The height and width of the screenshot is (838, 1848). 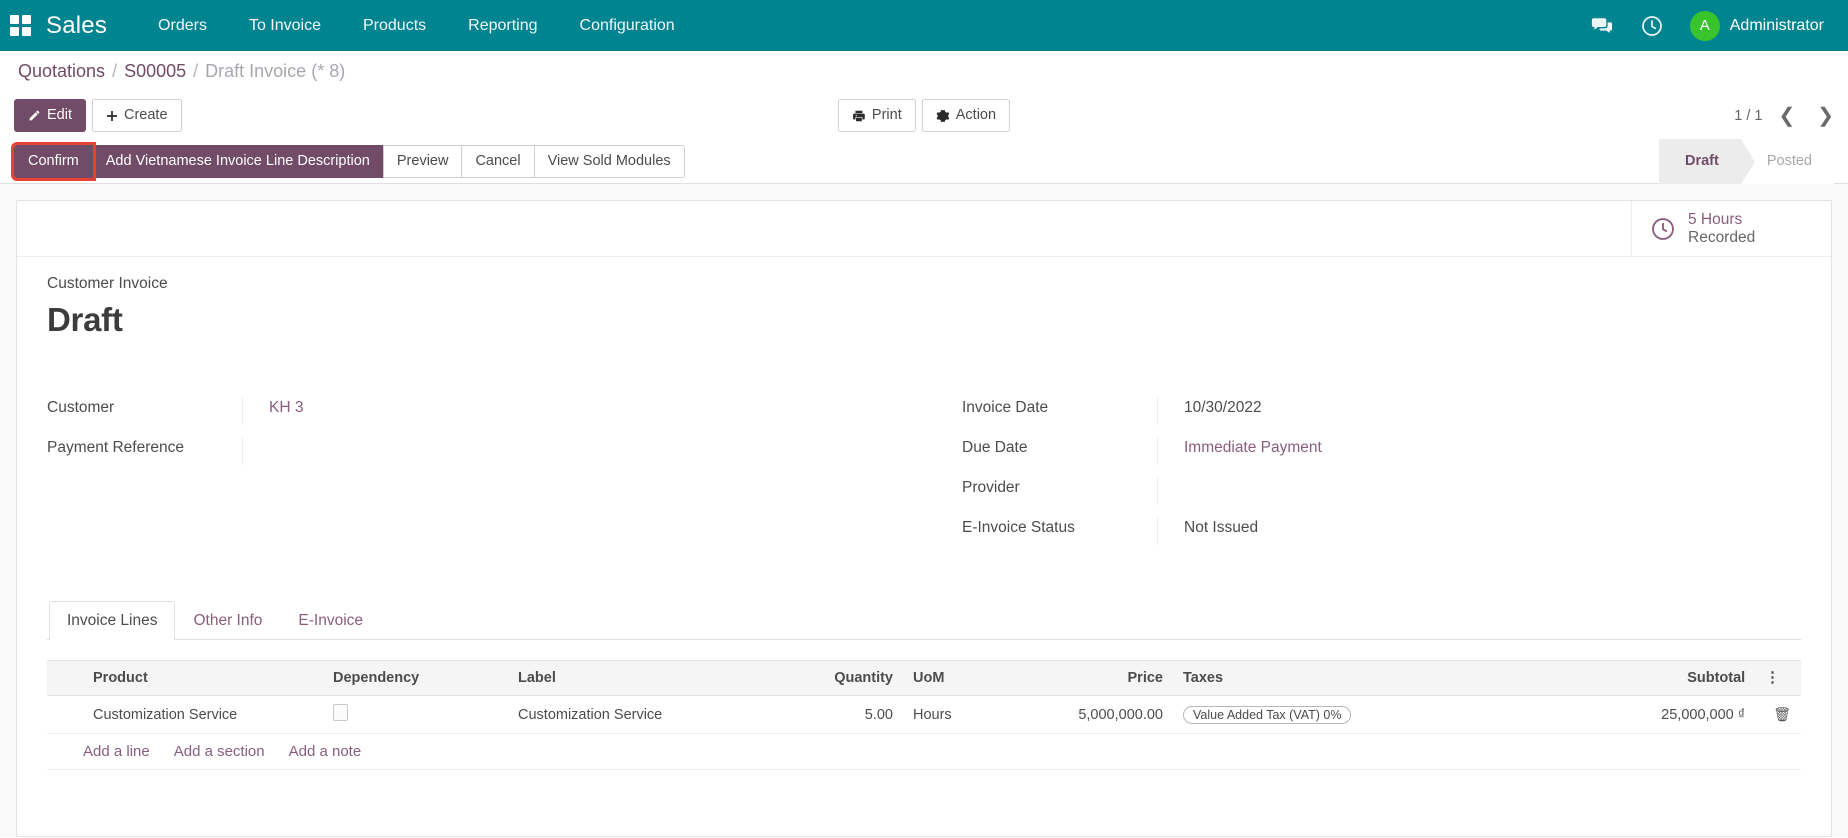 What do you see at coordinates (415, 714) in the screenshot?
I see `cell-dependency` at bounding box center [415, 714].